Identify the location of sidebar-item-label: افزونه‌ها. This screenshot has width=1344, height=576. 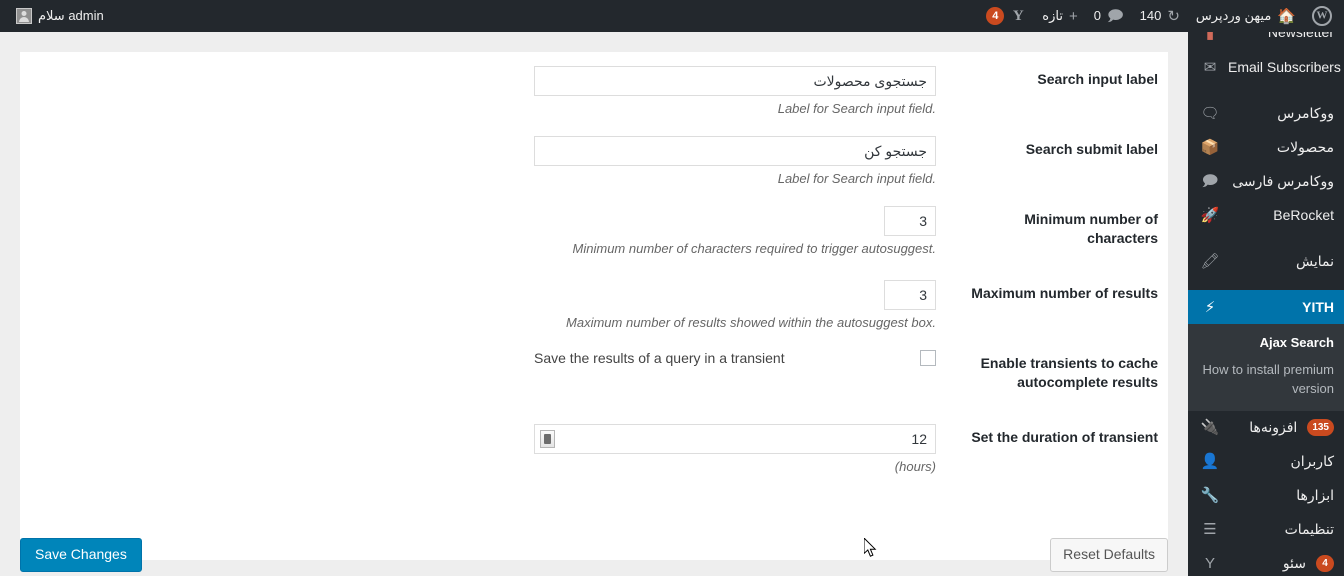
(1273, 427).